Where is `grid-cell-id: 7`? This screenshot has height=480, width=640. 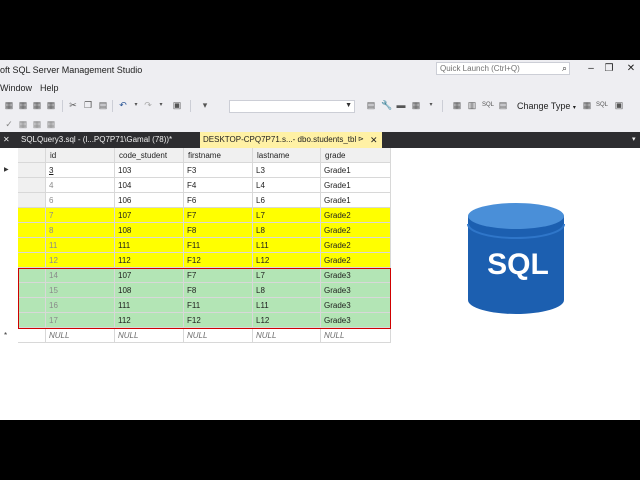
grid-cell-id: 7 is located at coordinates (80, 215).